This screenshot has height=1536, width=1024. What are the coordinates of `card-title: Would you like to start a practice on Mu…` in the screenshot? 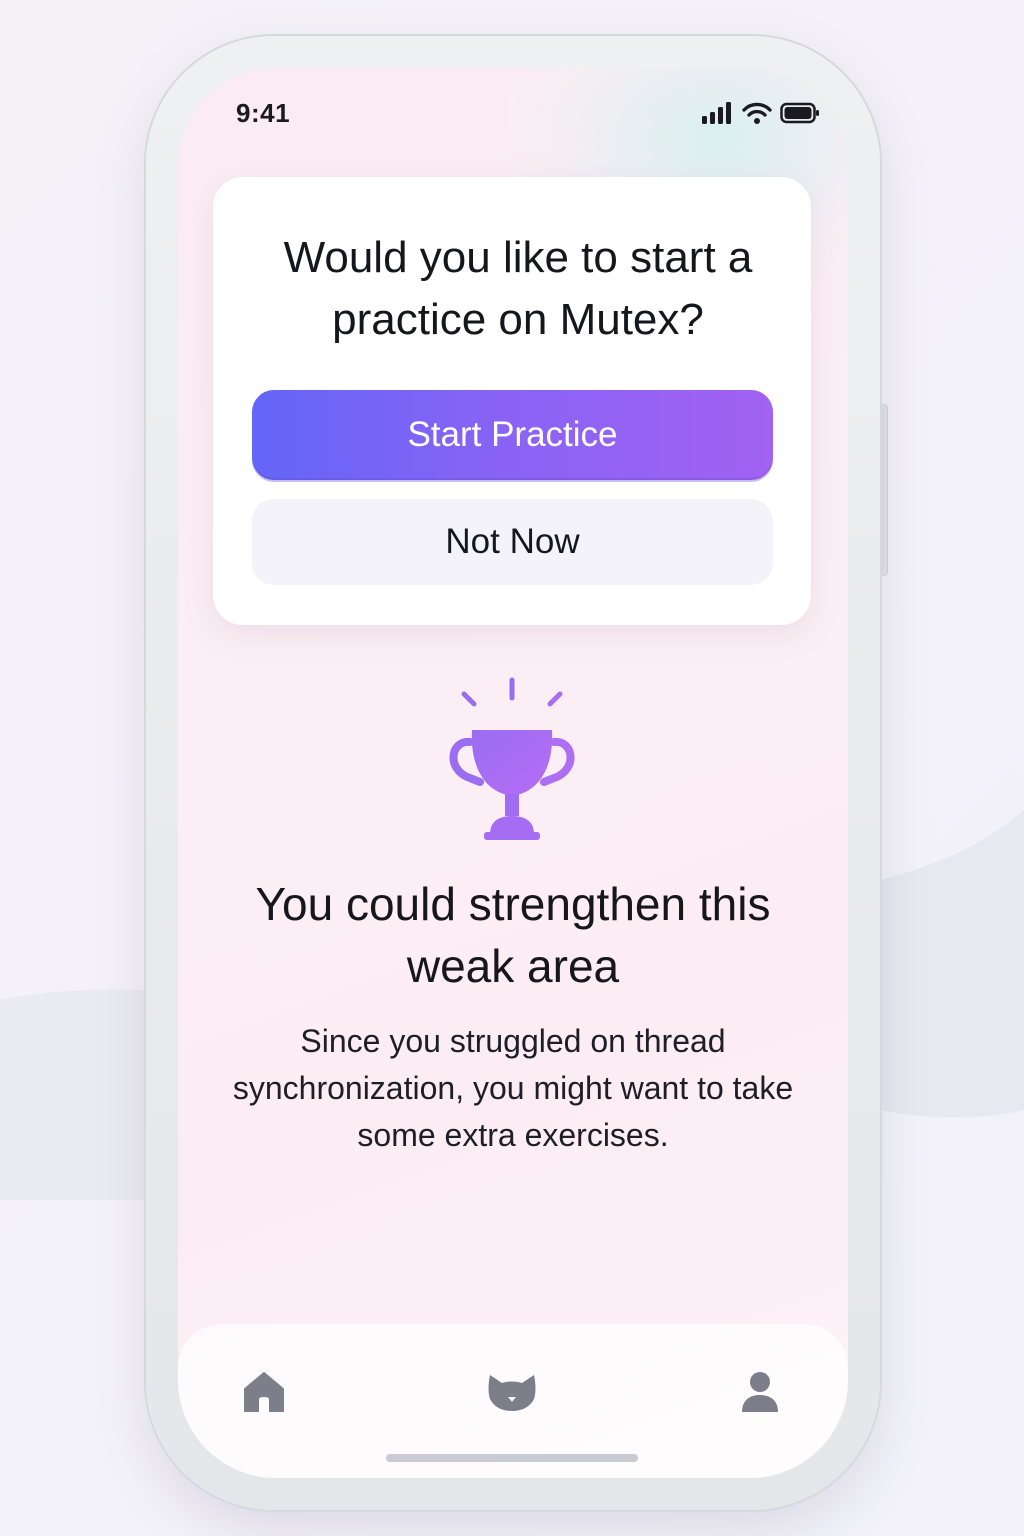 It's located at (518, 288).